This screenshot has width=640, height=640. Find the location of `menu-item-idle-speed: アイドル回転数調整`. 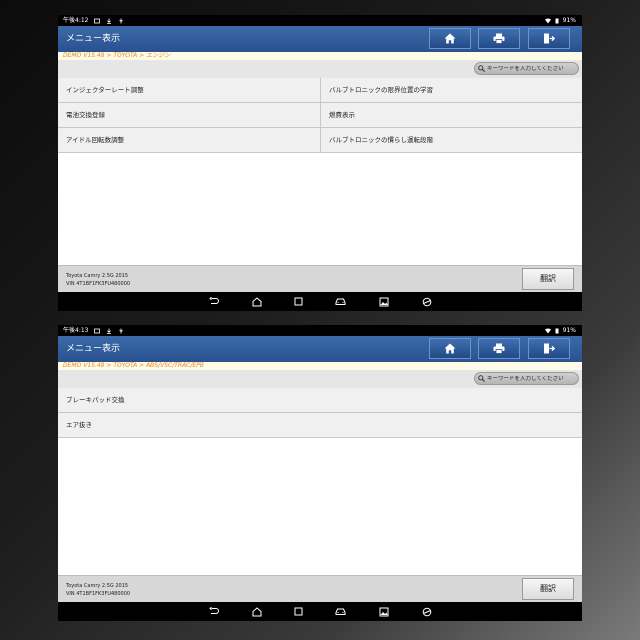

menu-item-idle-speed: アイドル回転数調整 is located at coordinates (189, 140).